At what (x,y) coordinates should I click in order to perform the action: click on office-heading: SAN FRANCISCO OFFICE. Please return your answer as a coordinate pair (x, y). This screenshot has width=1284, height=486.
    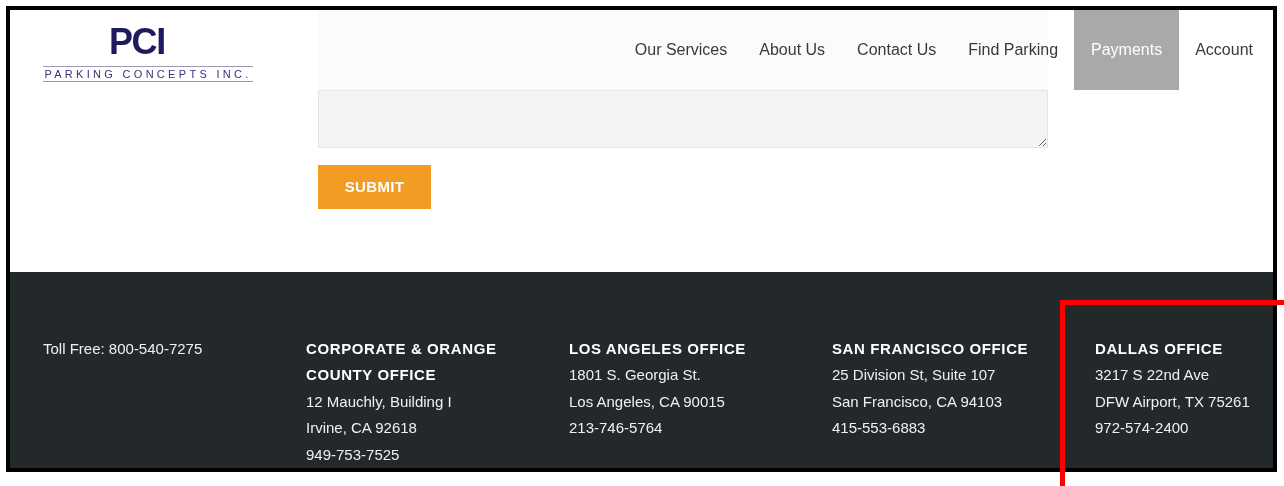
    Looking at the image, I should click on (931, 348).